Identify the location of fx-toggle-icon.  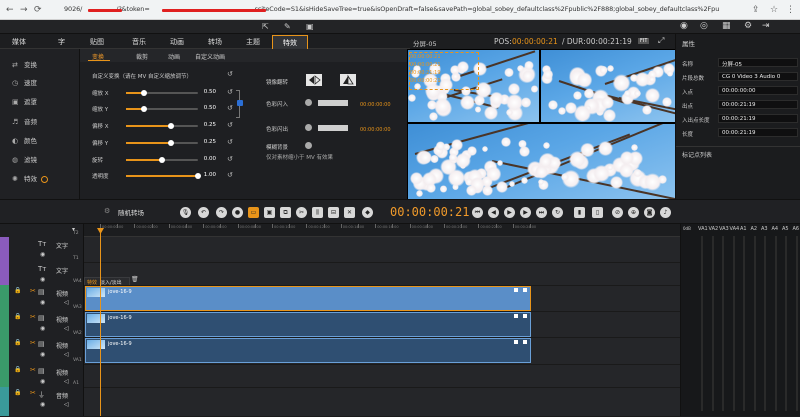
(44, 179).